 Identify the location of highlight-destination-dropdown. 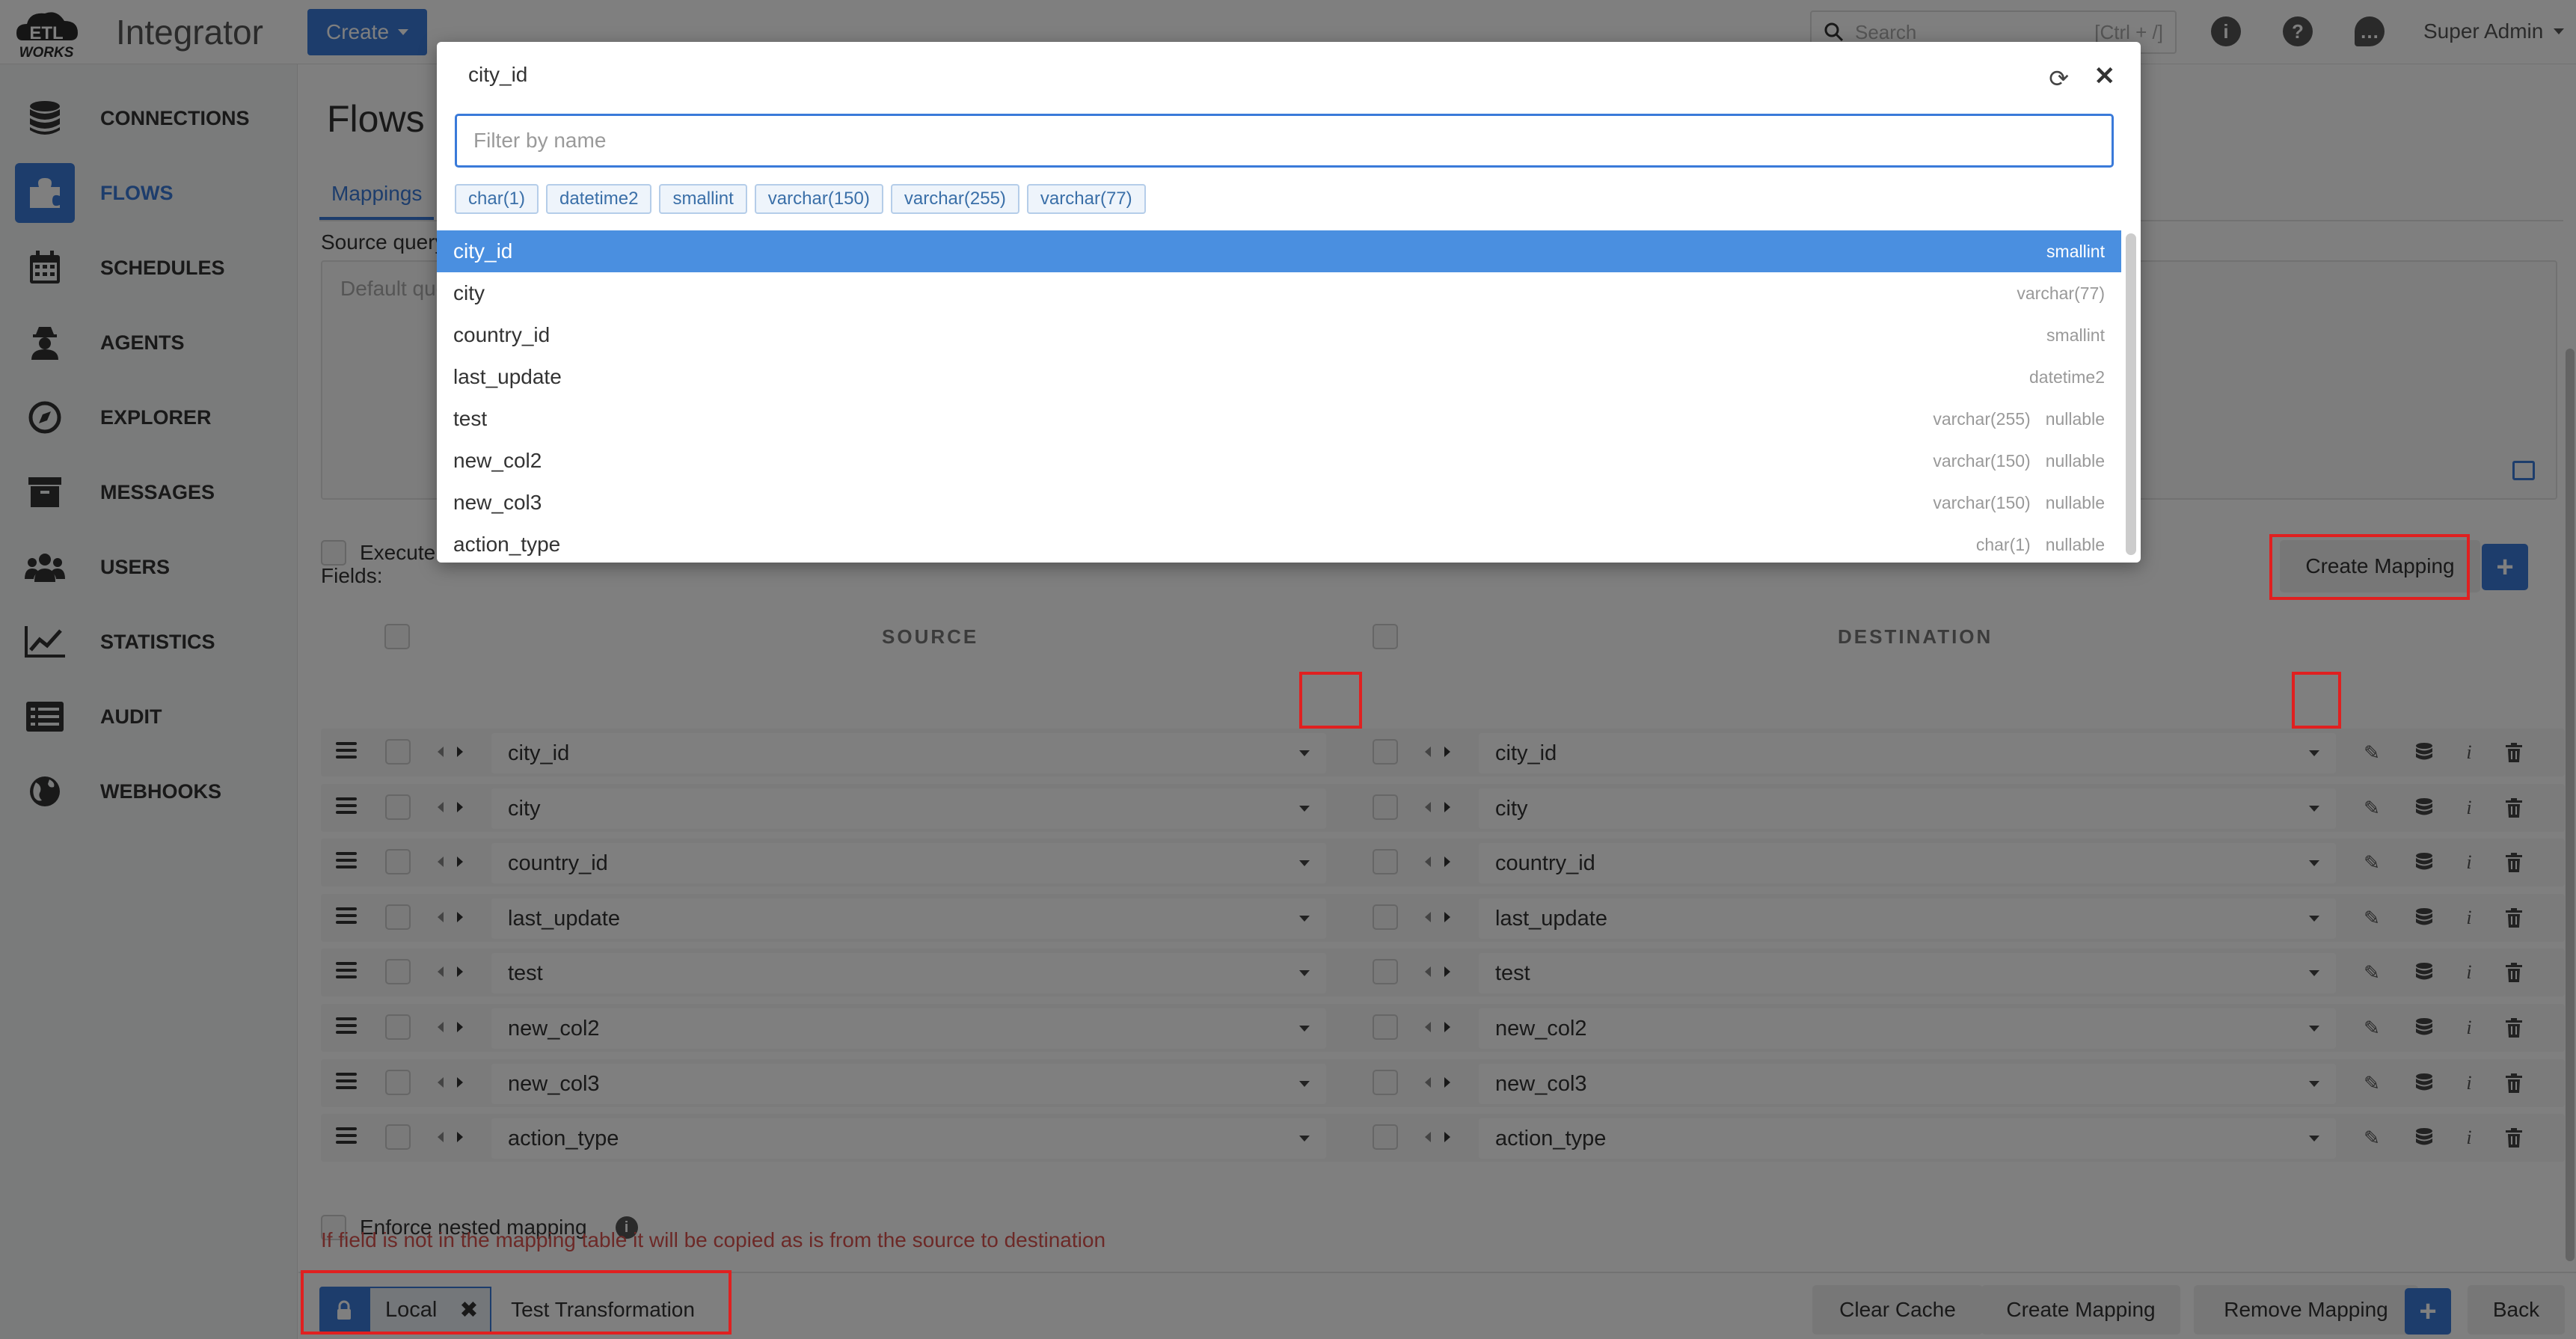
(2316, 700).